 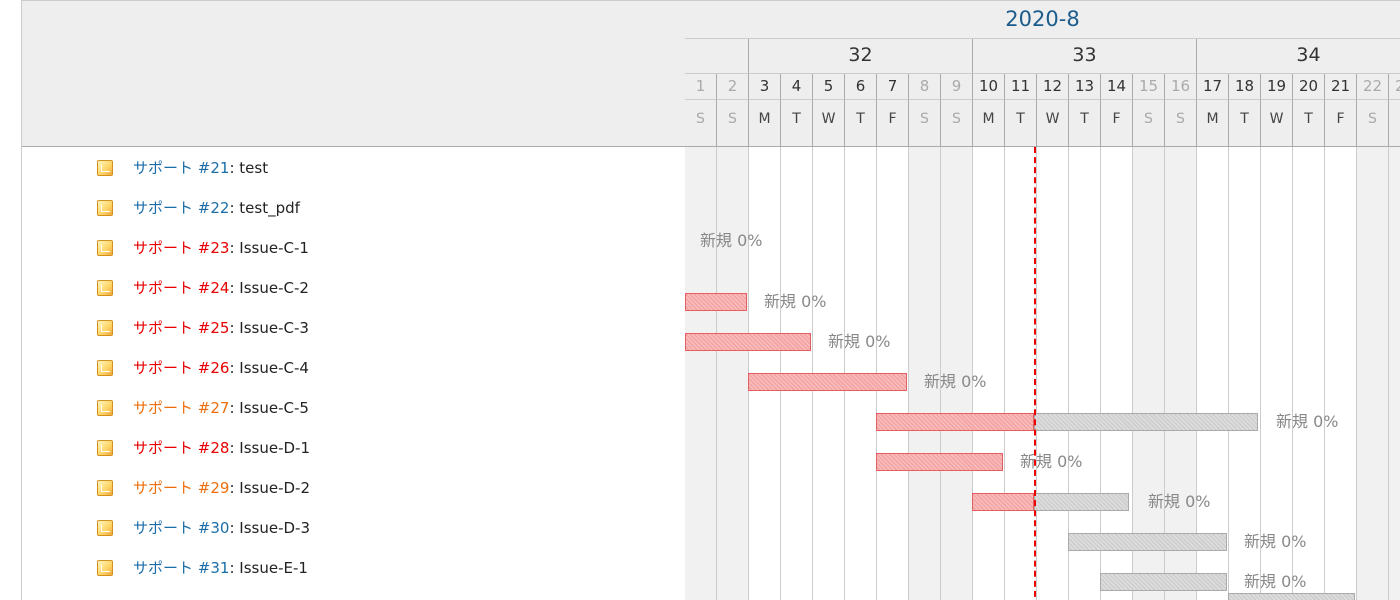 I want to click on issue-number-link: #28, so click(x=214, y=448).